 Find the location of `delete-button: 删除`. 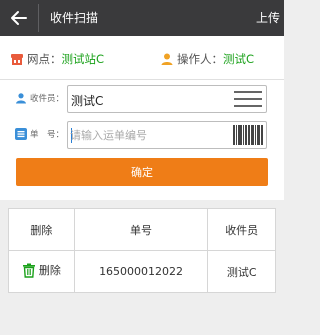

delete-button: 删除 is located at coordinates (41, 271).